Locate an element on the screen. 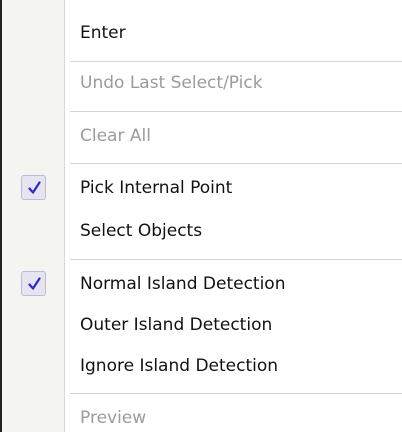 The height and width of the screenshot is (432, 402). menu-item-preview: Preview is located at coordinates (202, 415).